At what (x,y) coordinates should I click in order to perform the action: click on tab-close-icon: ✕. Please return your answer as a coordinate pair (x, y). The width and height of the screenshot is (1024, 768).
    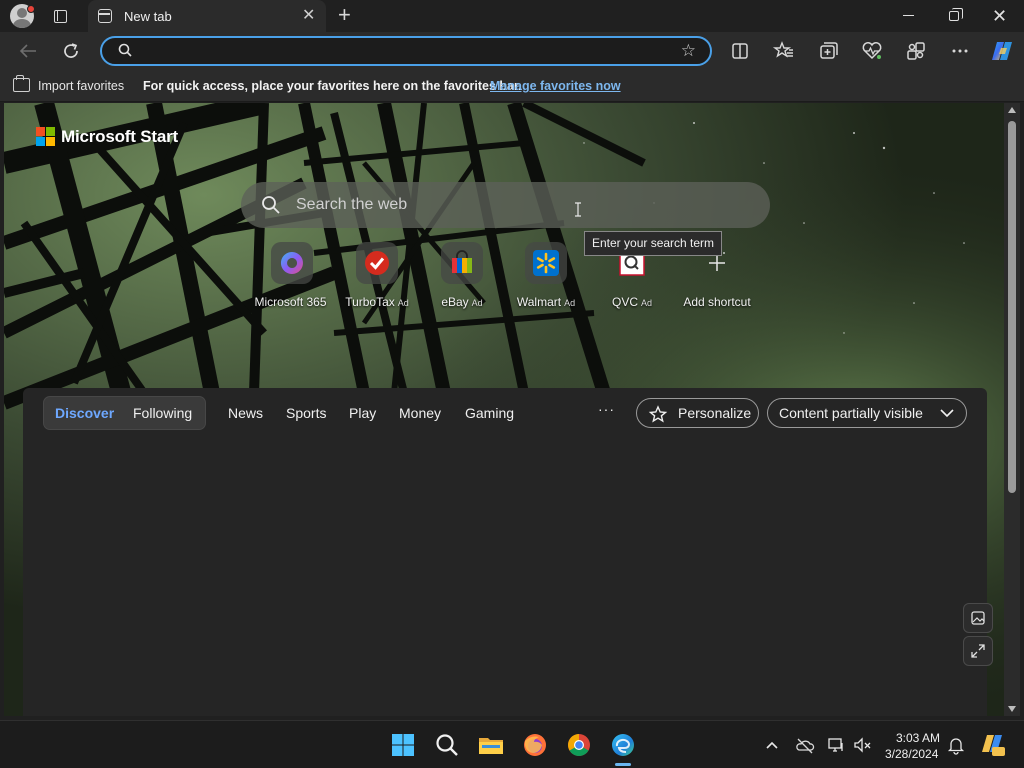
    Looking at the image, I should click on (308, 16).